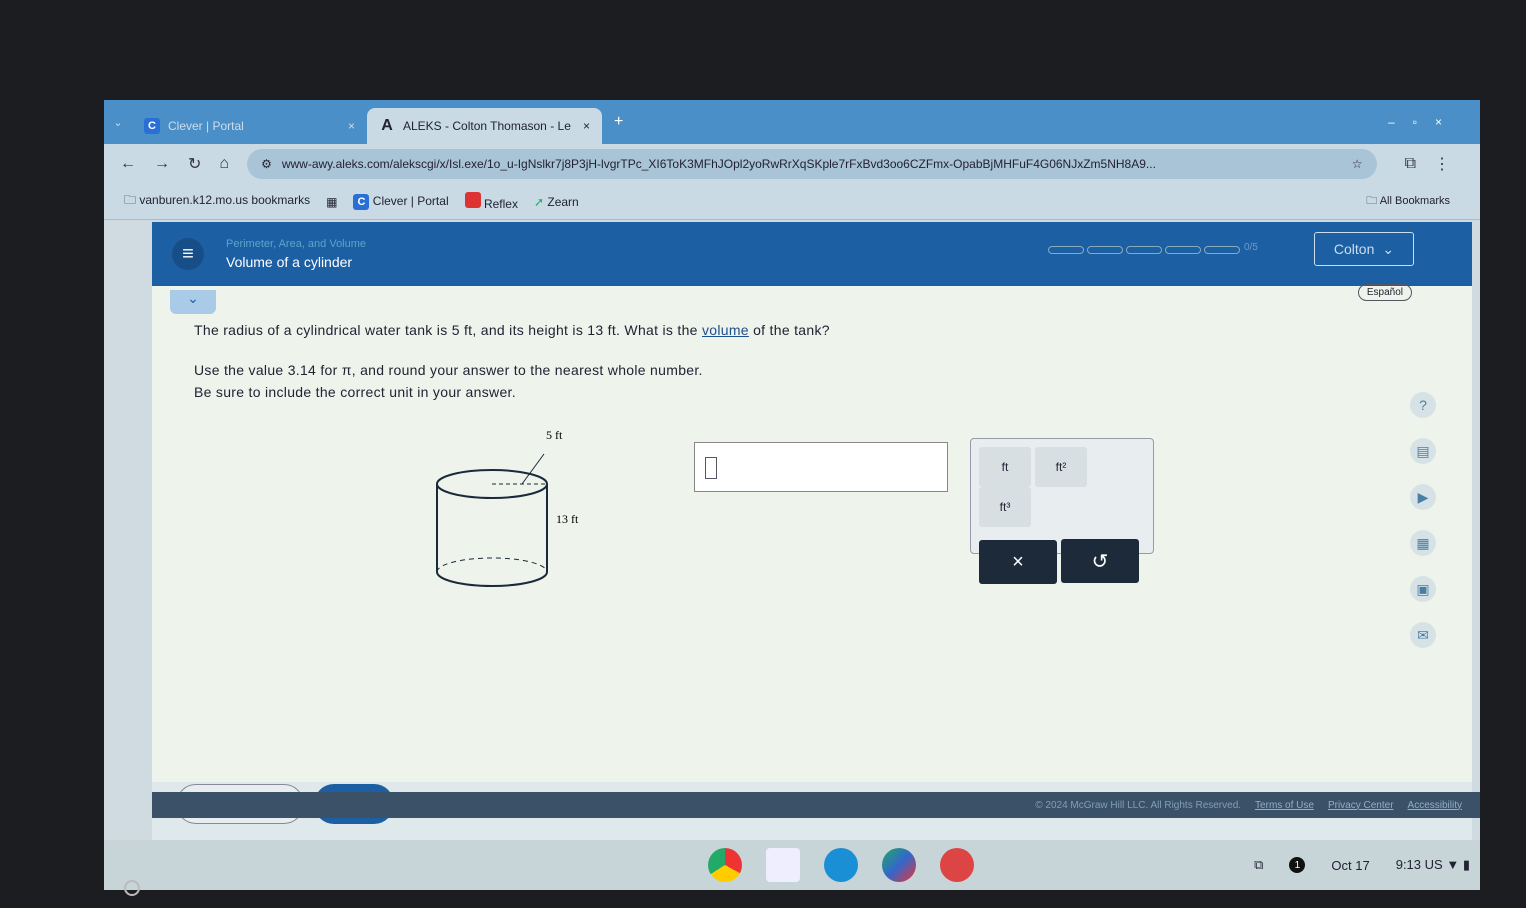  Describe the element at coordinates (472, 200) in the screenshot. I see `reflex-icon` at that location.